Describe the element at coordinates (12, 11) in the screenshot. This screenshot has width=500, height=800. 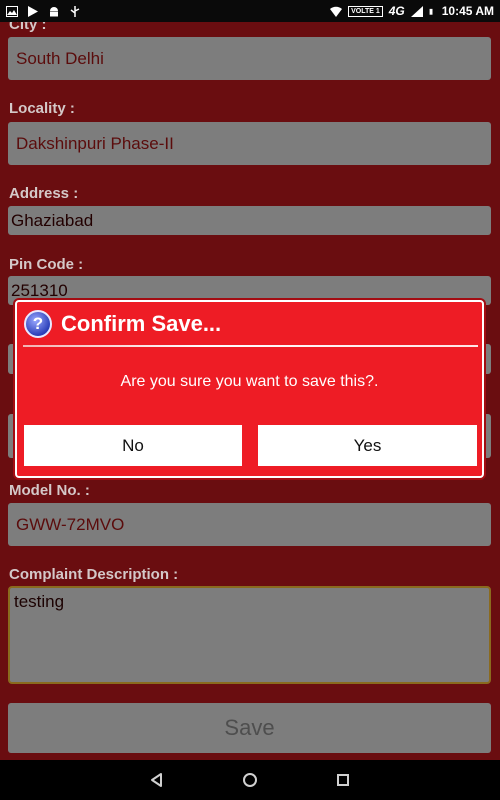
I see `image-icon` at that location.